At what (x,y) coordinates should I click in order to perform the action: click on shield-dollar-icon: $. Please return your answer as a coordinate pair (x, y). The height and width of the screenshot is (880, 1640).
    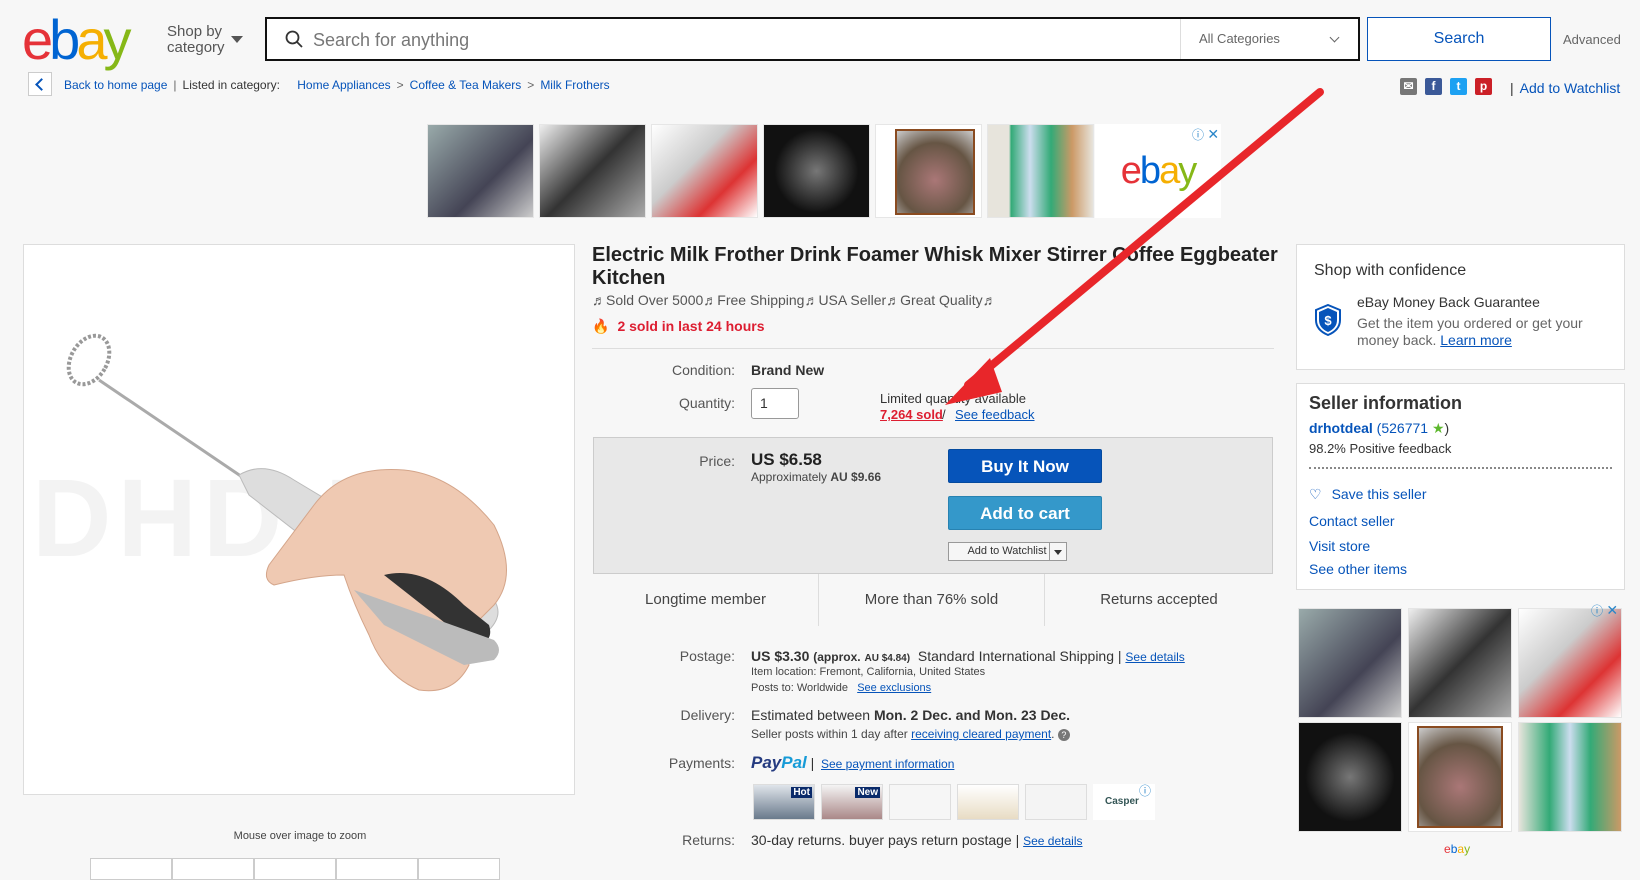
    Looking at the image, I should click on (1328, 320).